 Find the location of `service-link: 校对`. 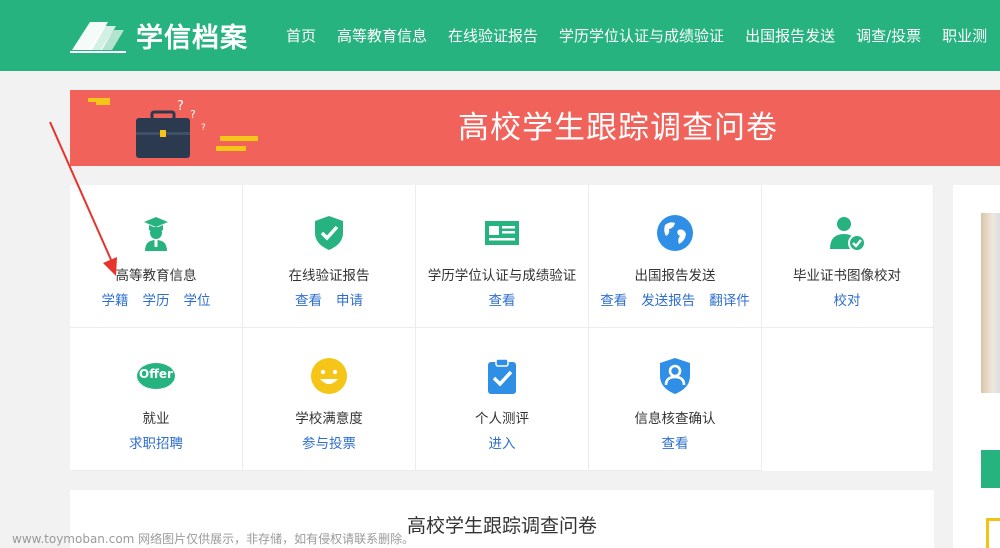

service-link: 校对 is located at coordinates (847, 301).